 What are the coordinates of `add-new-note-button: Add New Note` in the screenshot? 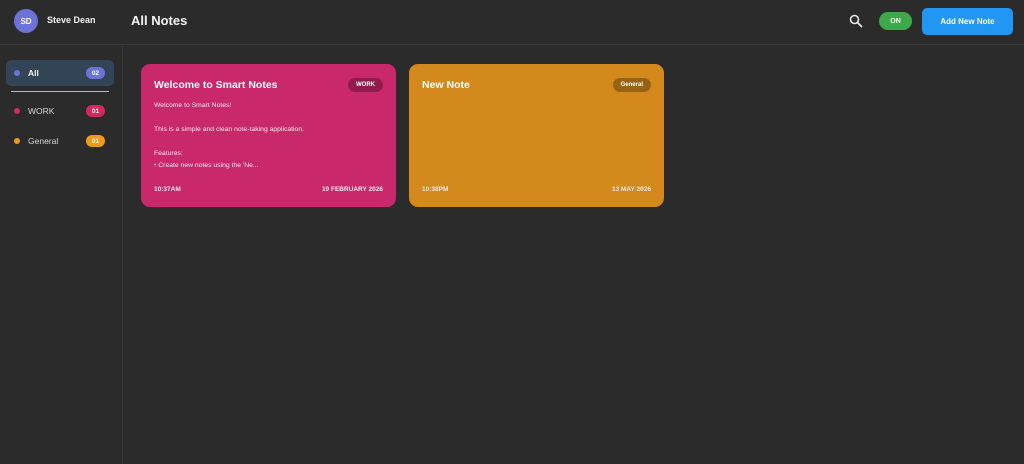 It's located at (967, 21).